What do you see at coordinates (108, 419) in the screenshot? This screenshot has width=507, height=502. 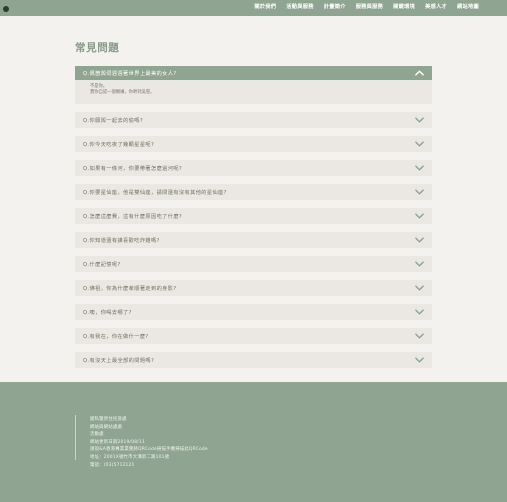 I see `footer-line: 國私暨原住民族處` at bounding box center [108, 419].